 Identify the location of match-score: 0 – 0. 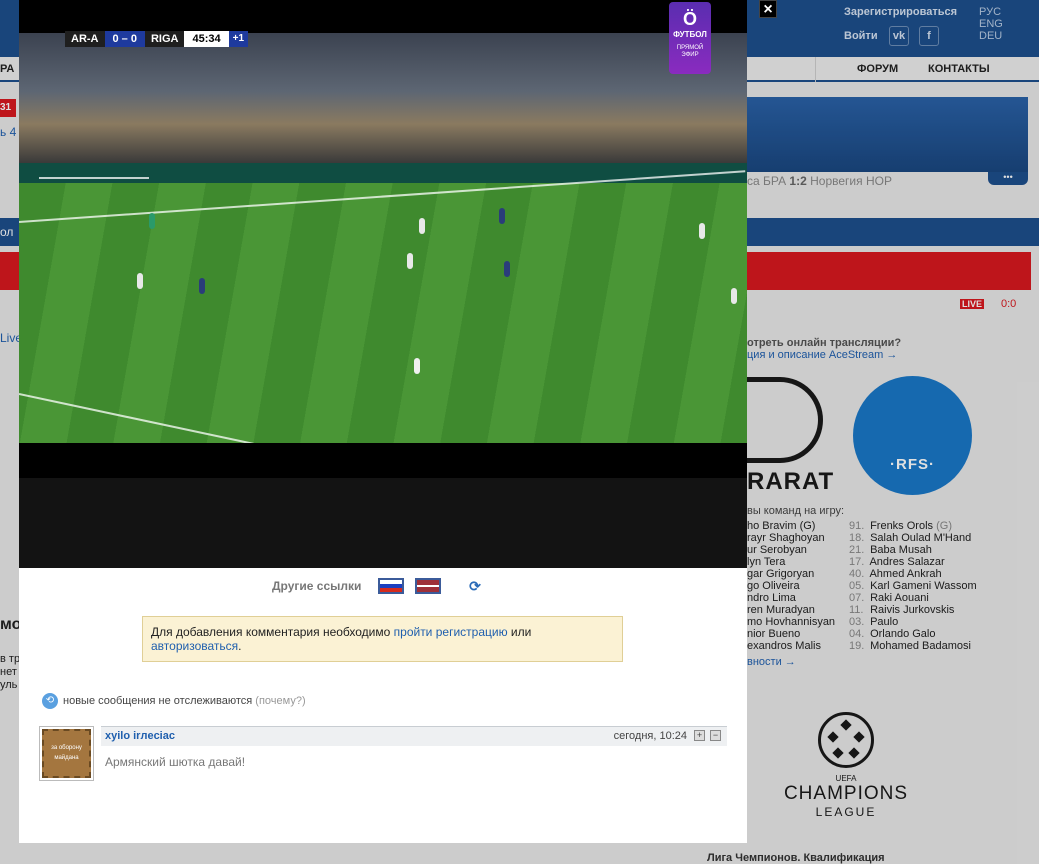
(124, 39).